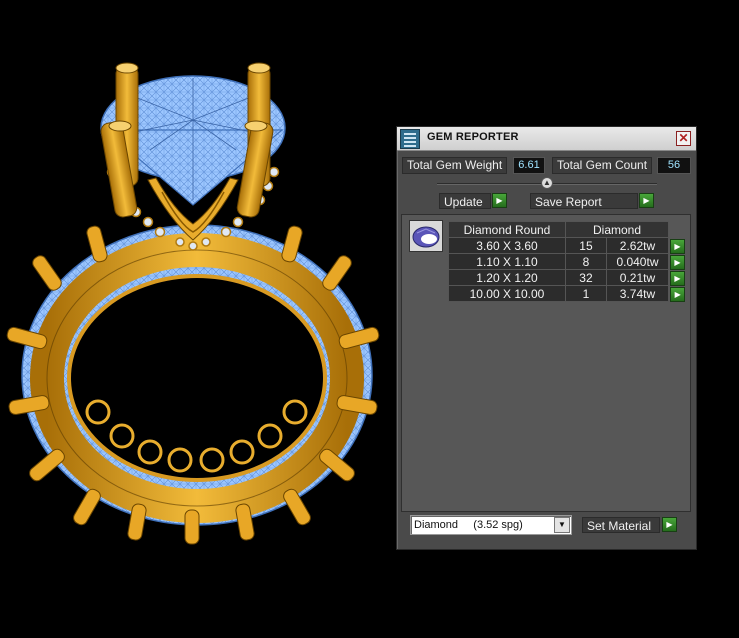  I want to click on gem-size: 10.00 X 10.00, so click(507, 293).